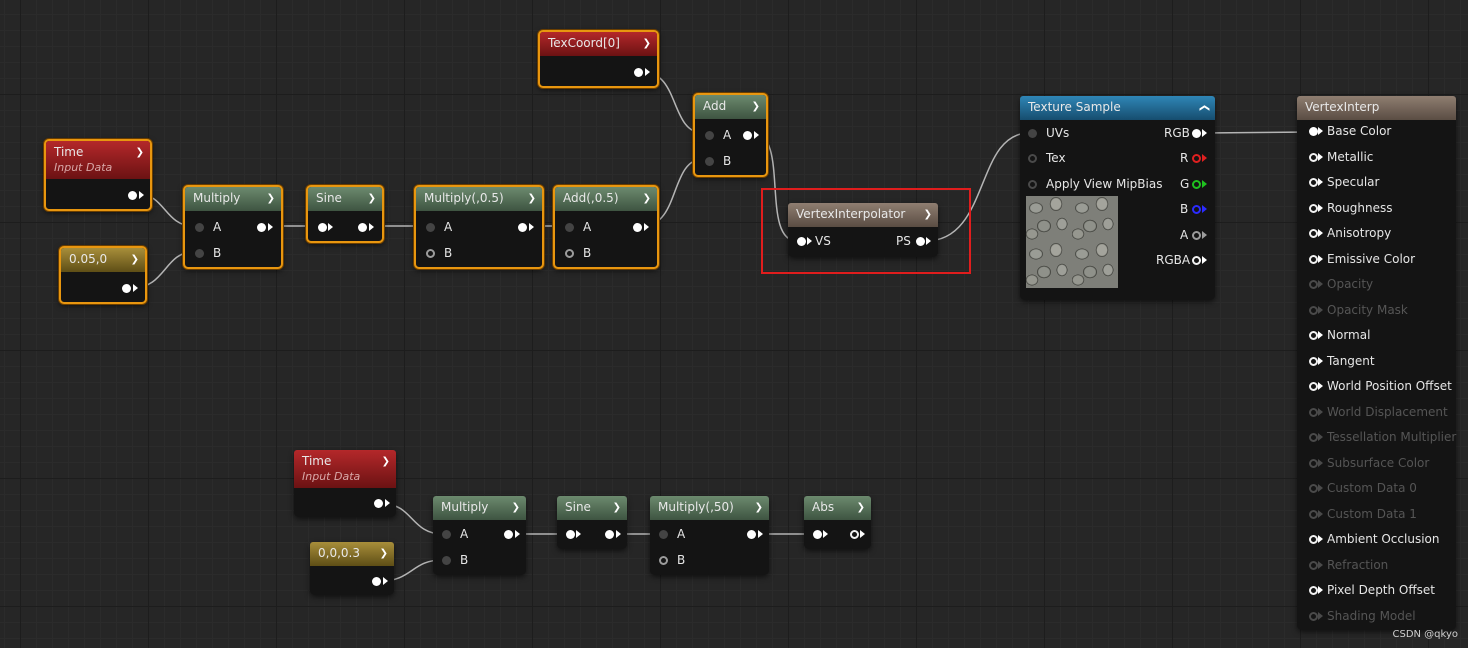  Describe the element at coordinates (1032, 133) in the screenshot. I see `input-pin-uvs` at that location.